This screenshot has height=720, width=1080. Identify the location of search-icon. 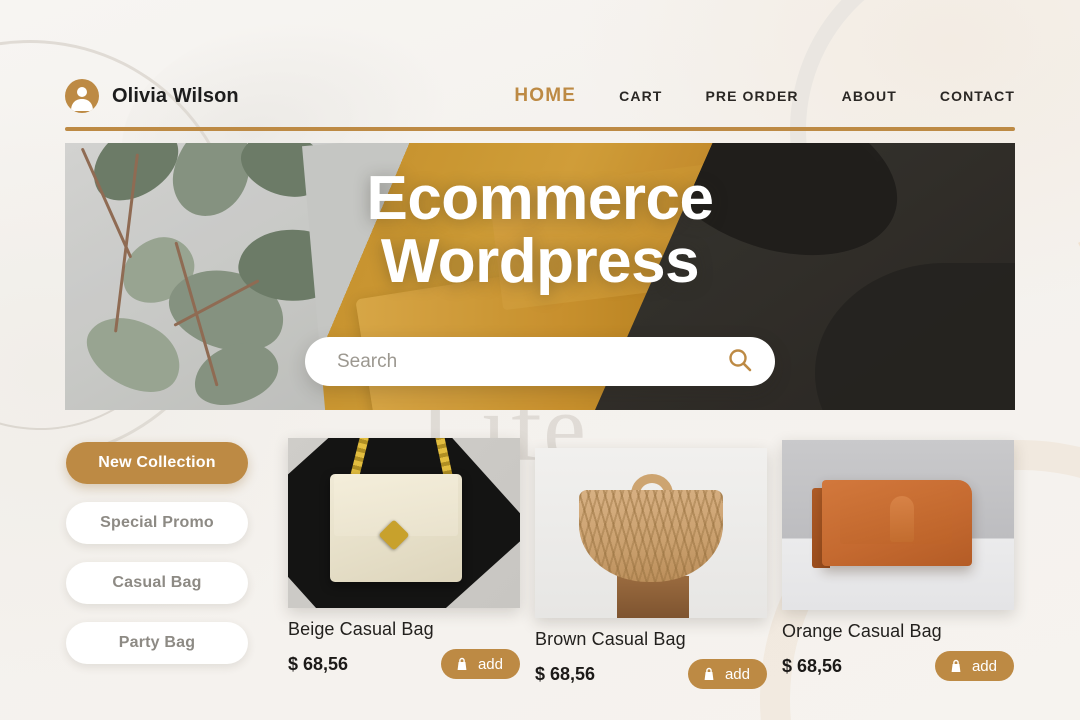
(740, 361).